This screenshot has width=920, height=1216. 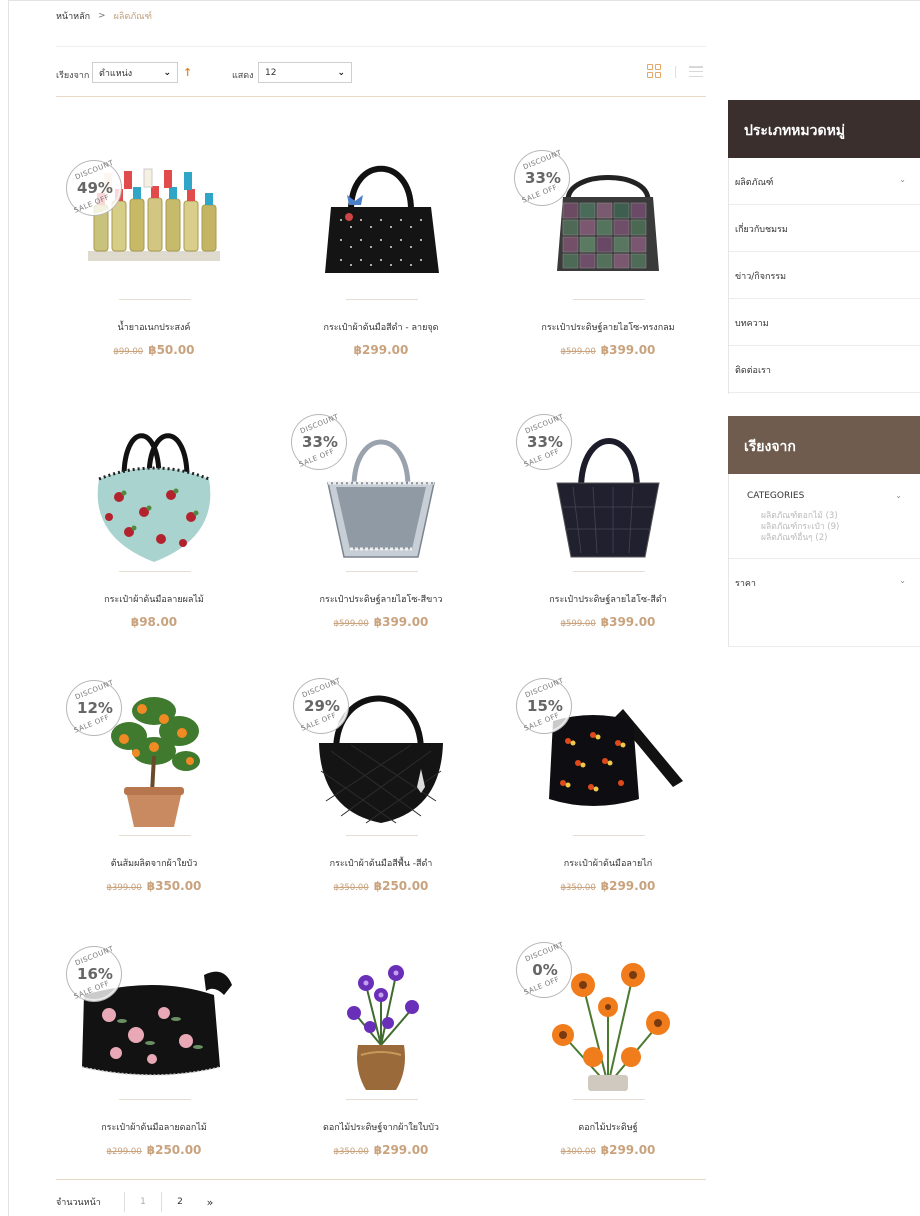 I want to click on product-price: ฿350.00 ฿299.00, so click(x=608, y=886).